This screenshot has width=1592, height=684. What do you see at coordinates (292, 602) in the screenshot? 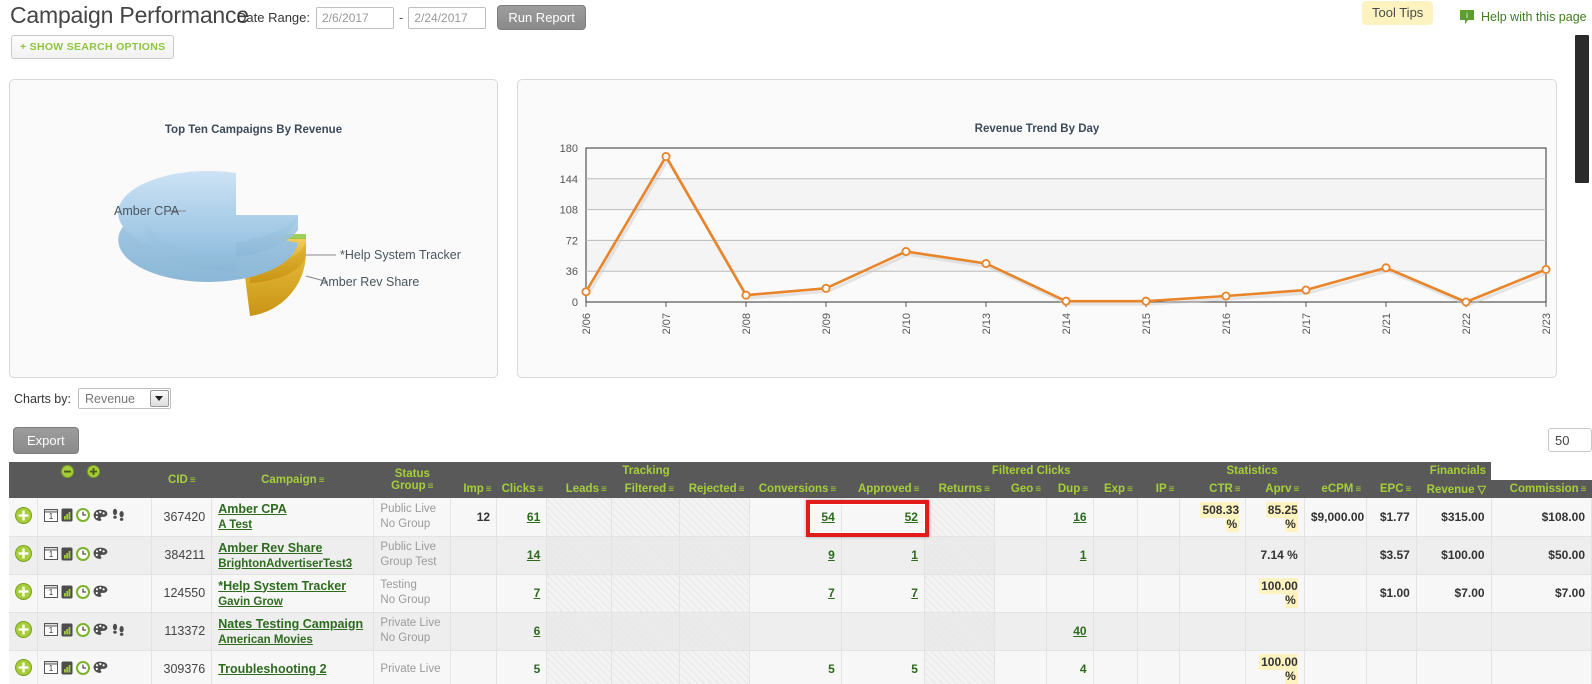
I see `advertiser-link: Gavin Grow` at bounding box center [292, 602].